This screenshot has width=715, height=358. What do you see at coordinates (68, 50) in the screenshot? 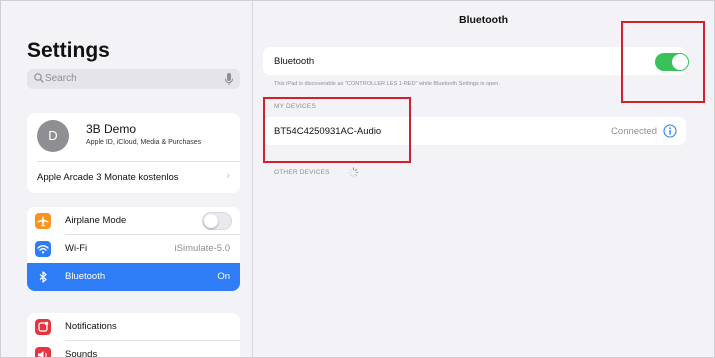
I see `sidebar-title: Settings` at bounding box center [68, 50].